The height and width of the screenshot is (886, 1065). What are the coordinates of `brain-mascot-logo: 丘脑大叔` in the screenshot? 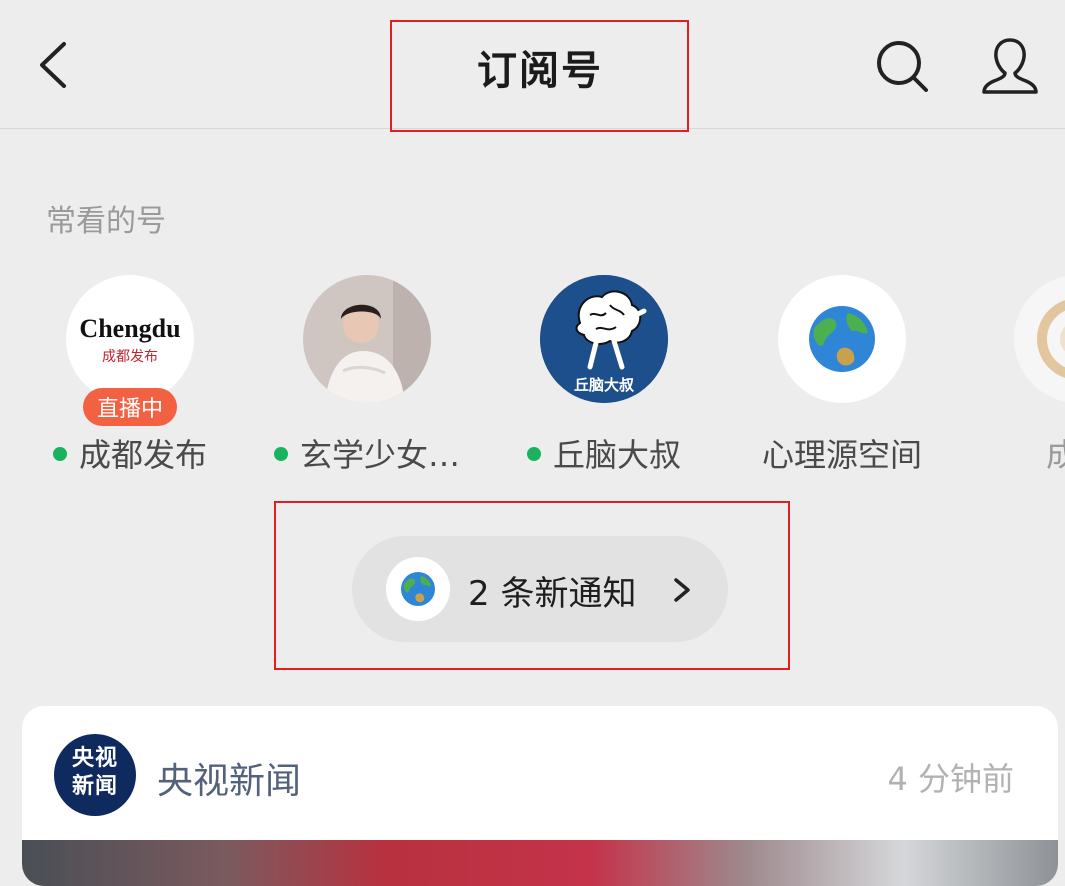 It's located at (604, 339).